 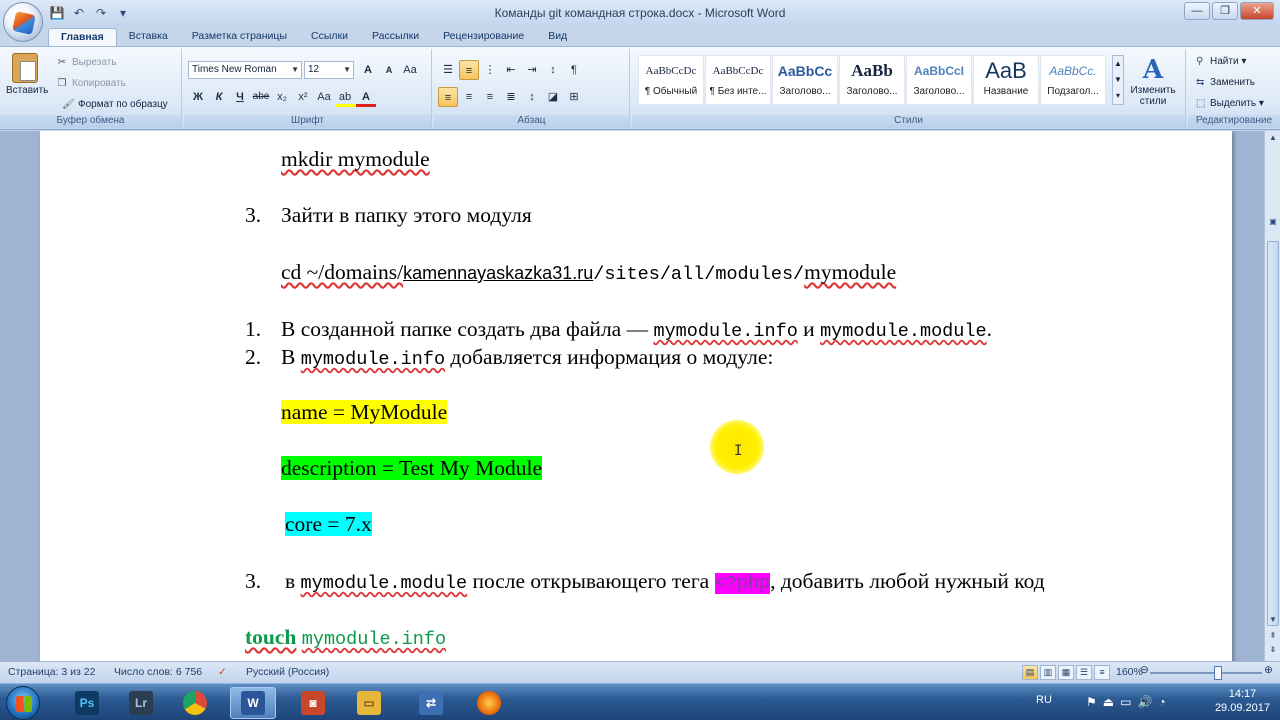 I want to click on superscript-button: x², so click(x=303, y=97).